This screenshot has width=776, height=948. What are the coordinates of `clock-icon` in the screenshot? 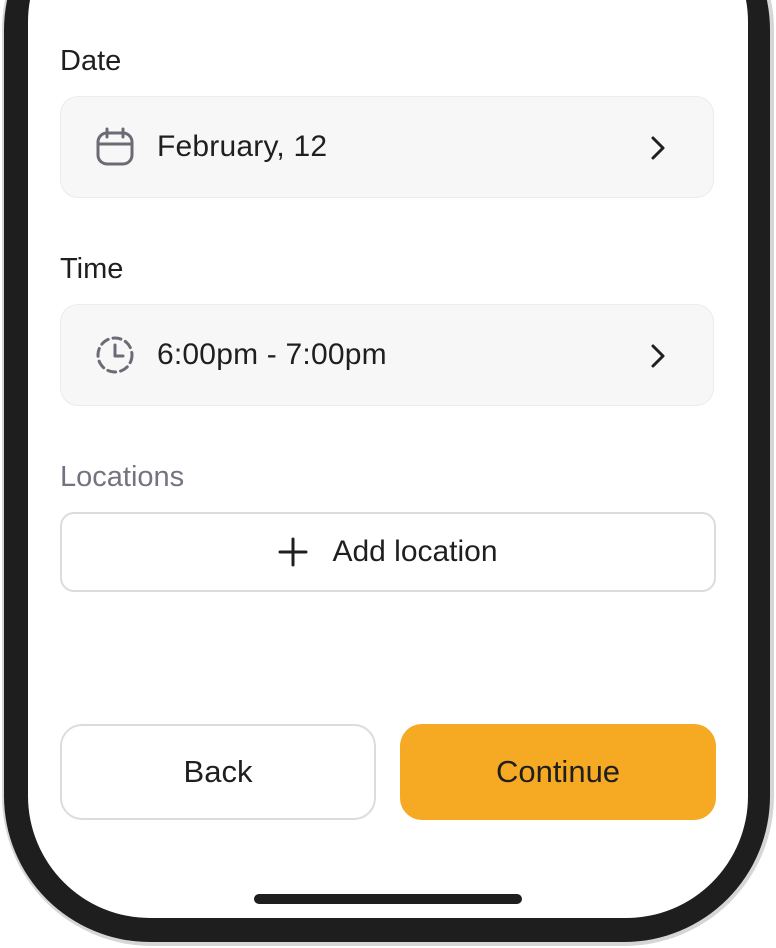 It's located at (115, 355).